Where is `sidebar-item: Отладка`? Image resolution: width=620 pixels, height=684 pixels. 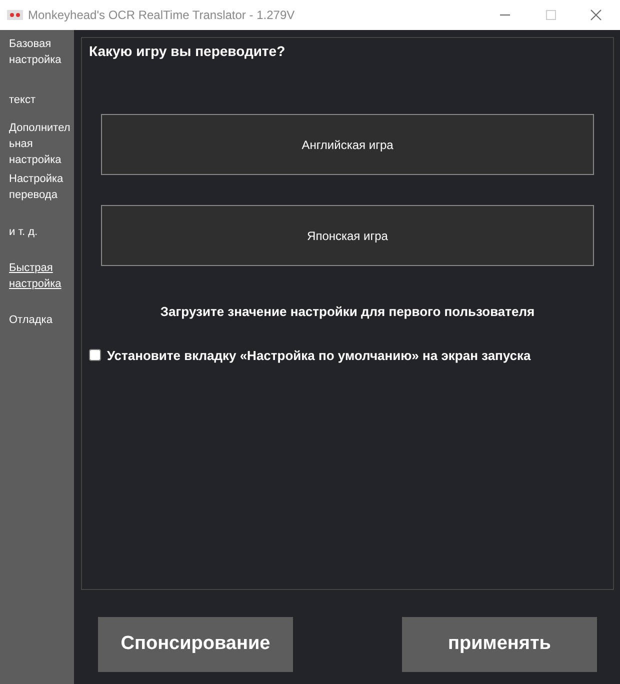
sidebar-item: Отладка is located at coordinates (41, 320).